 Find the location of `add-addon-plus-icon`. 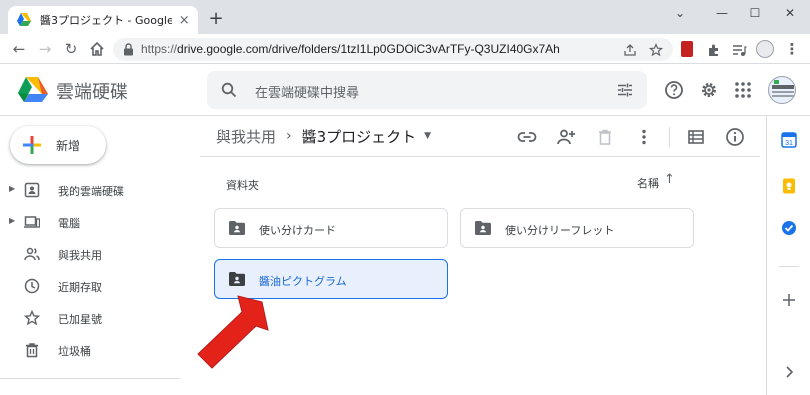

add-addon-plus-icon is located at coordinates (789, 300).